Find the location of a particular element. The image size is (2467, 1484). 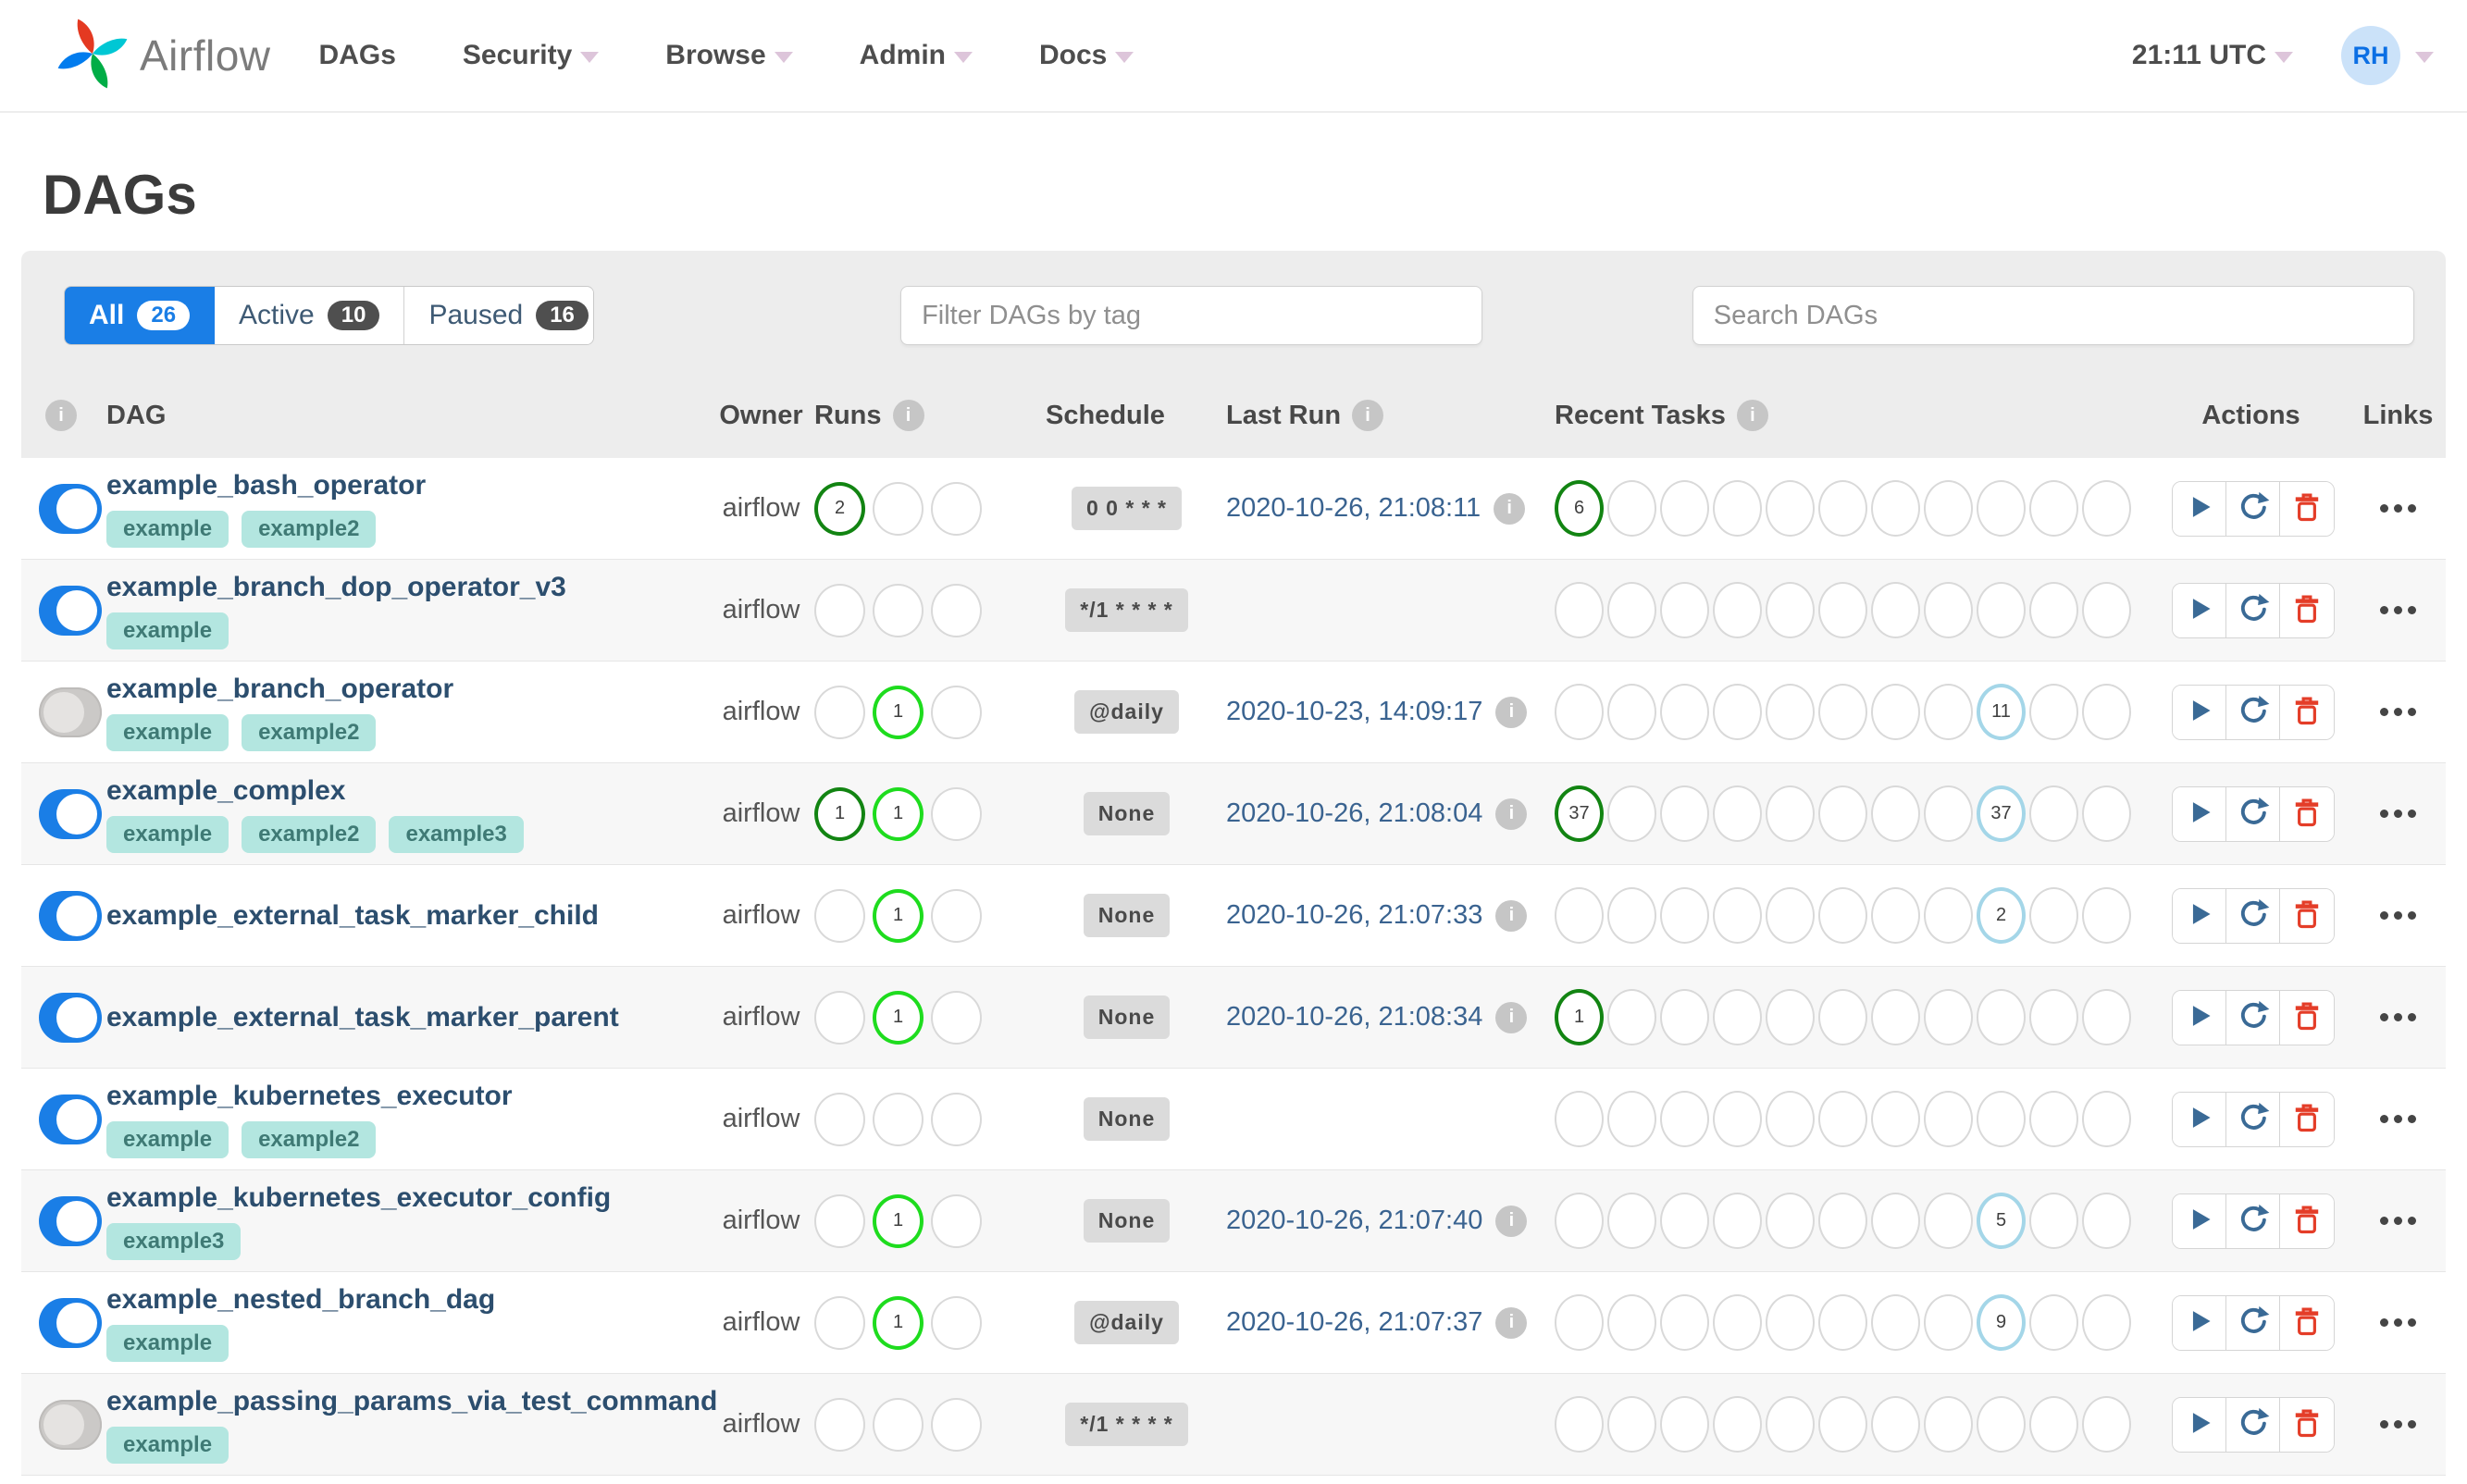

dag-name-link: example_kubernetes_executor_config is located at coordinates (358, 1198).